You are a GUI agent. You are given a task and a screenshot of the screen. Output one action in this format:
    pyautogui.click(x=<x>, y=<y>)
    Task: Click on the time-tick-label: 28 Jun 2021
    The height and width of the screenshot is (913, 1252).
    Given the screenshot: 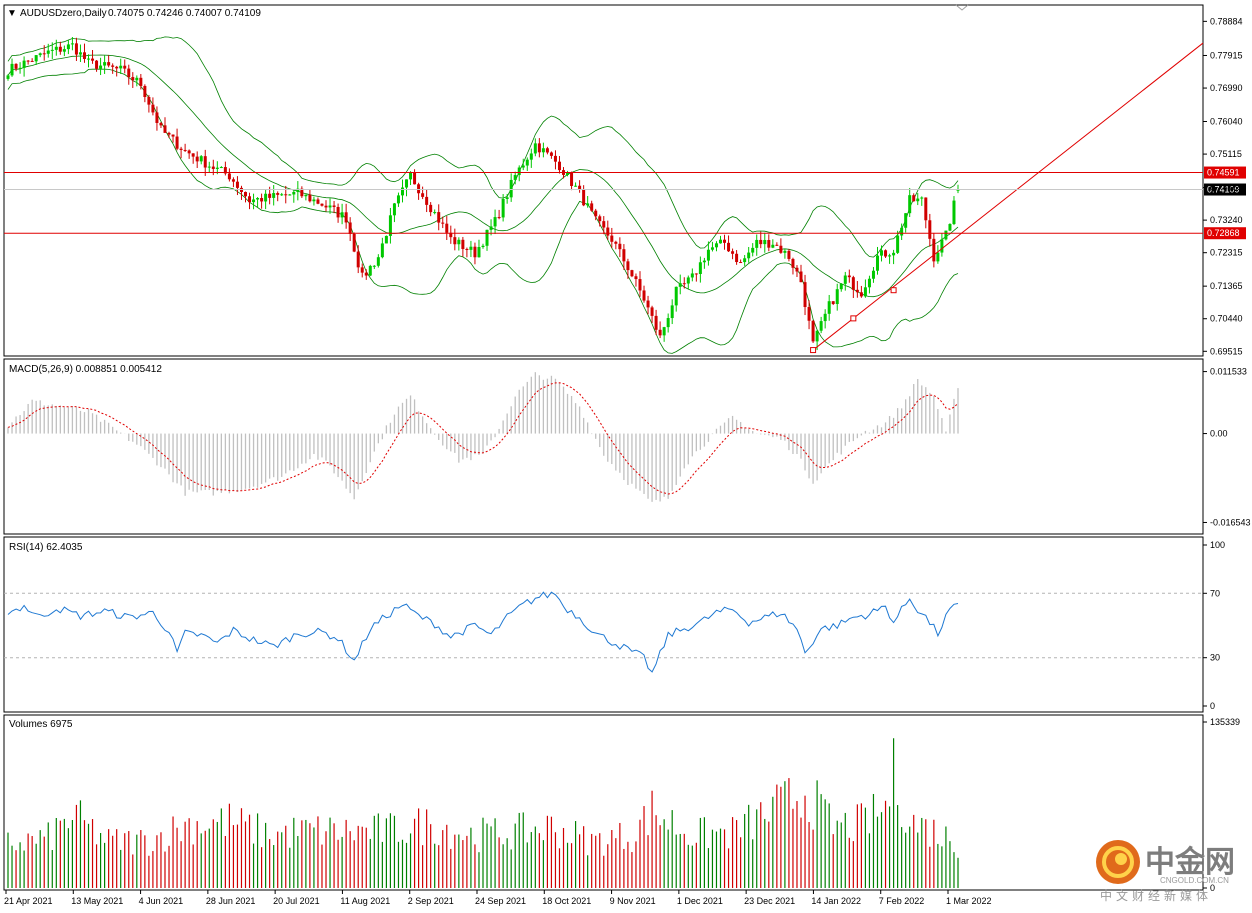 What is the action you would take?
    pyautogui.click(x=231, y=901)
    